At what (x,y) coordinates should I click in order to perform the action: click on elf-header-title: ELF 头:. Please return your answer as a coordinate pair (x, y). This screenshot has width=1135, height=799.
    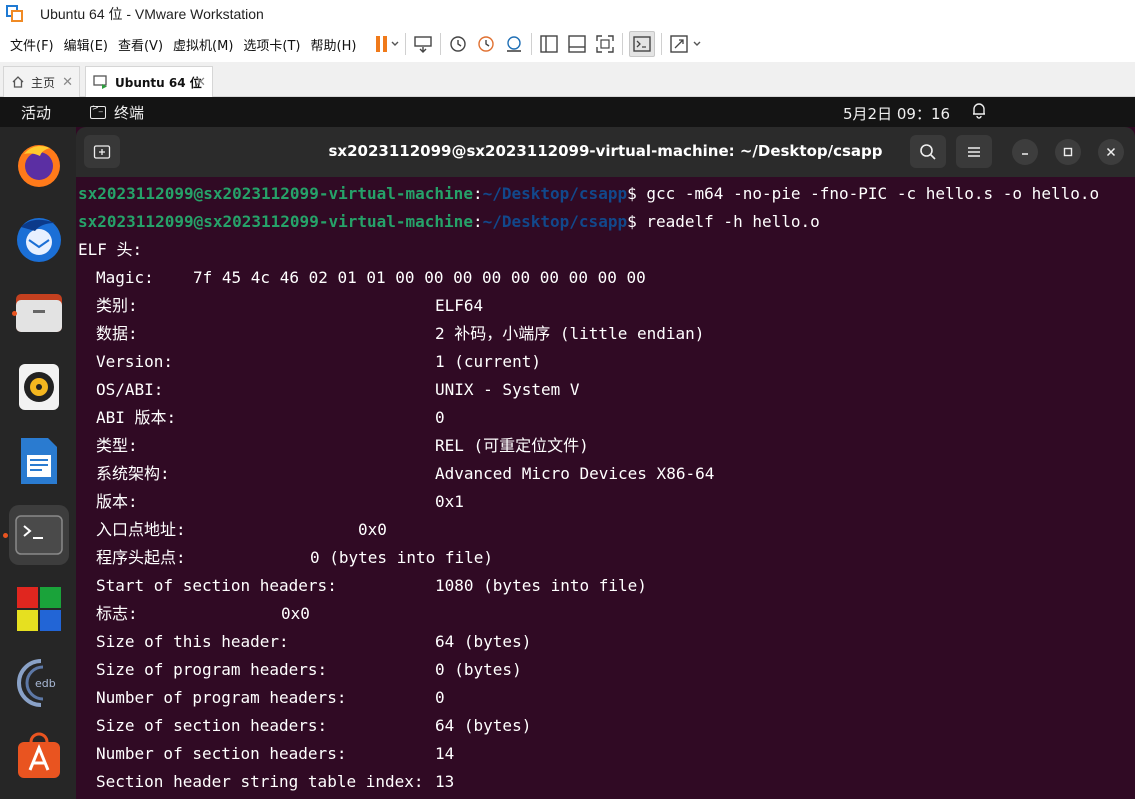
    Looking at the image, I should click on (110, 249).